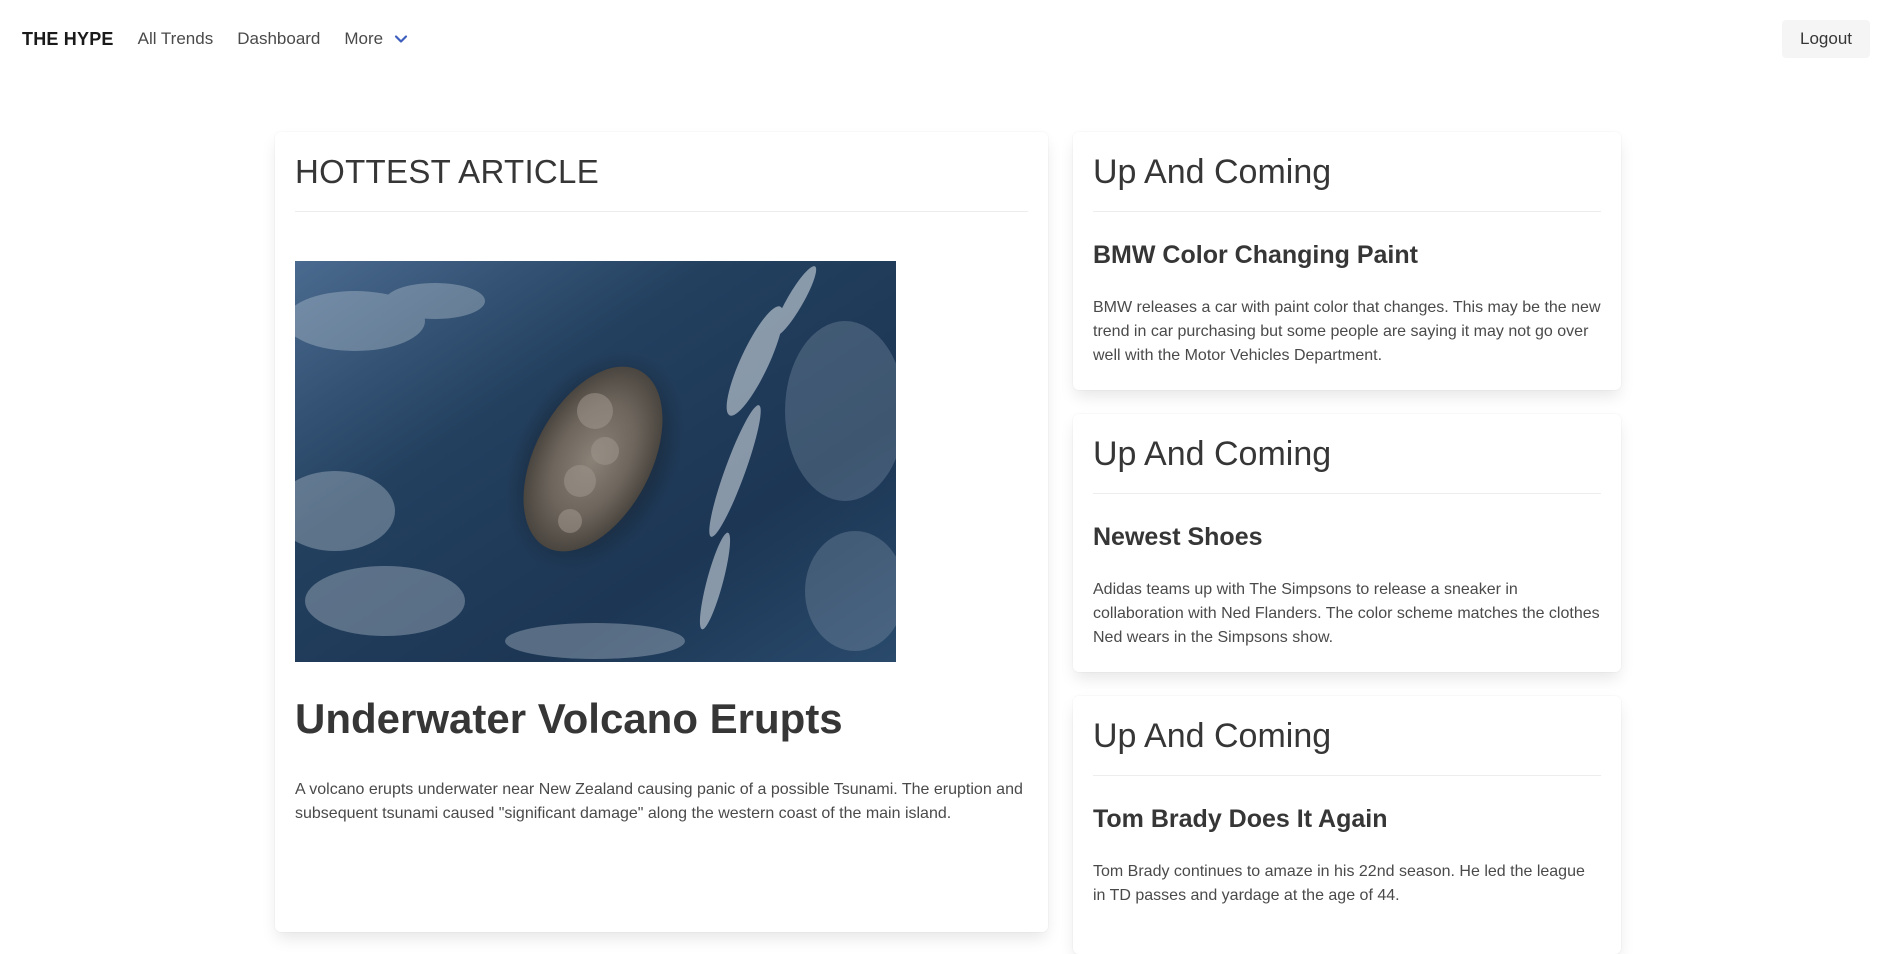  Describe the element at coordinates (1347, 255) in the screenshot. I see `up-and-coming-title: BMW Color Changing Paint` at that location.